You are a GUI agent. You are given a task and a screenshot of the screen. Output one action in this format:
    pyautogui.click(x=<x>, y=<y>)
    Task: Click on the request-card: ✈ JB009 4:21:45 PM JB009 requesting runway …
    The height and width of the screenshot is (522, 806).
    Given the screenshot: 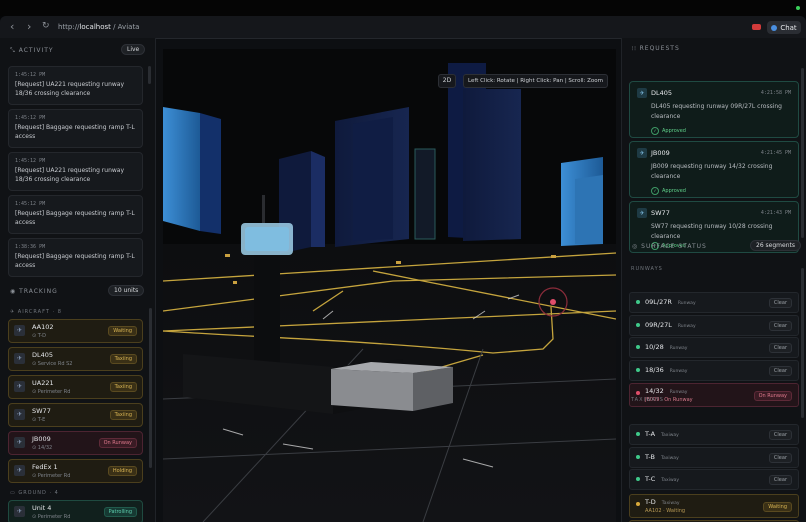 What is the action you would take?
    pyautogui.click(x=714, y=169)
    